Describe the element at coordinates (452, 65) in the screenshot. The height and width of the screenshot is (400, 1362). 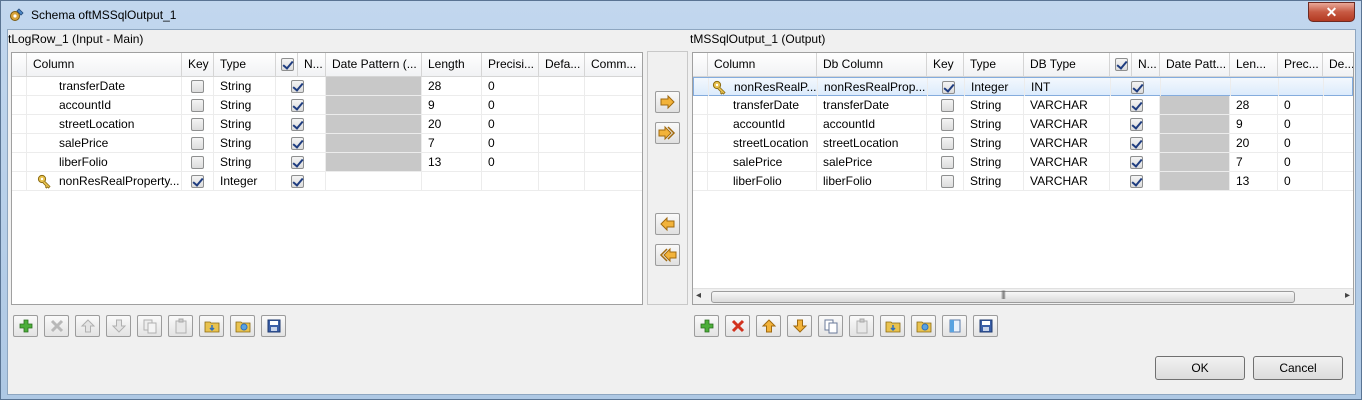
I see `left-header-length: Length` at that location.